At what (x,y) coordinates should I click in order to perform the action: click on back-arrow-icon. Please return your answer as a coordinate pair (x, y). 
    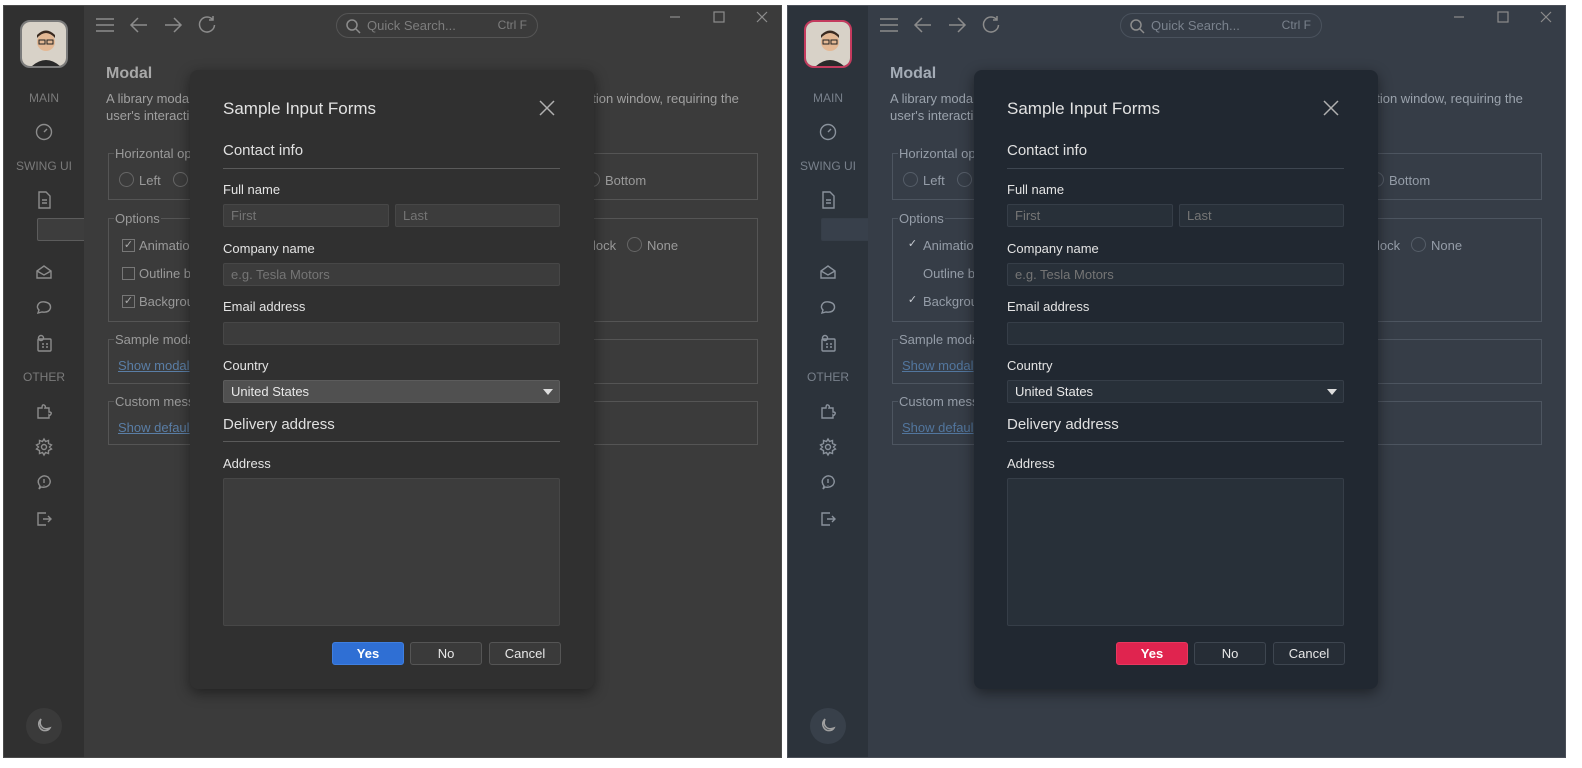
    Looking at the image, I should click on (138, 25).